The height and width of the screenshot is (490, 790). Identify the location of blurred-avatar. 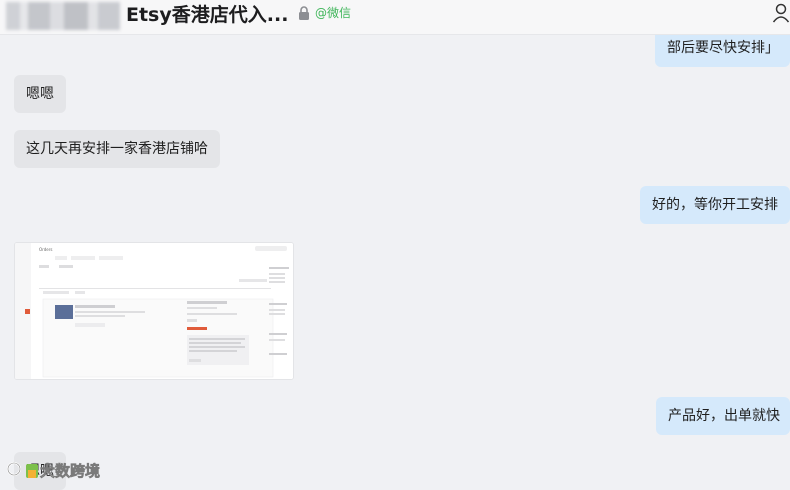
(63, 16).